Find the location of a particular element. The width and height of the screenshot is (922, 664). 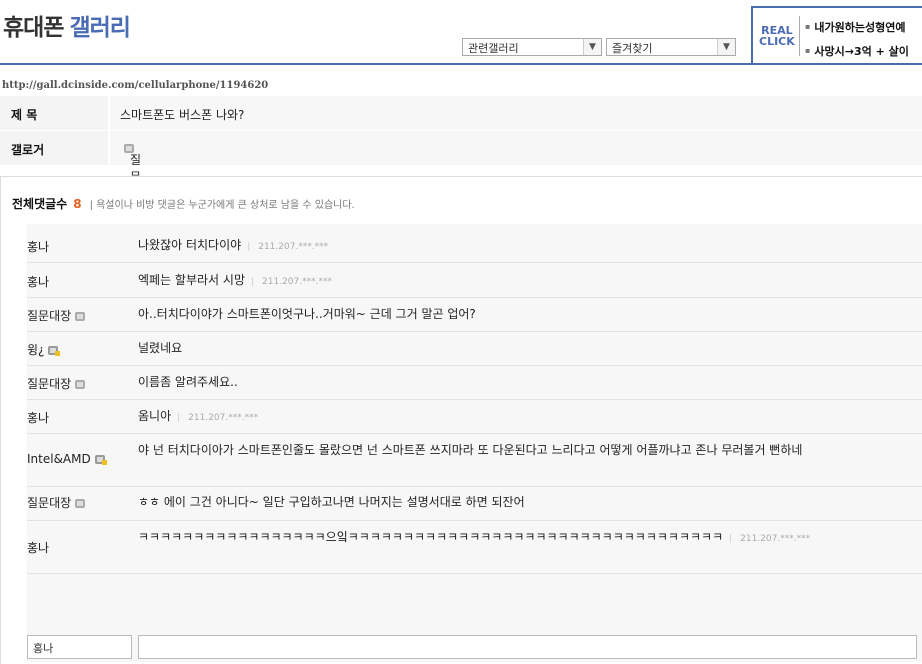

author-value-cell: 질문대장 is located at coordinates (515, 174).